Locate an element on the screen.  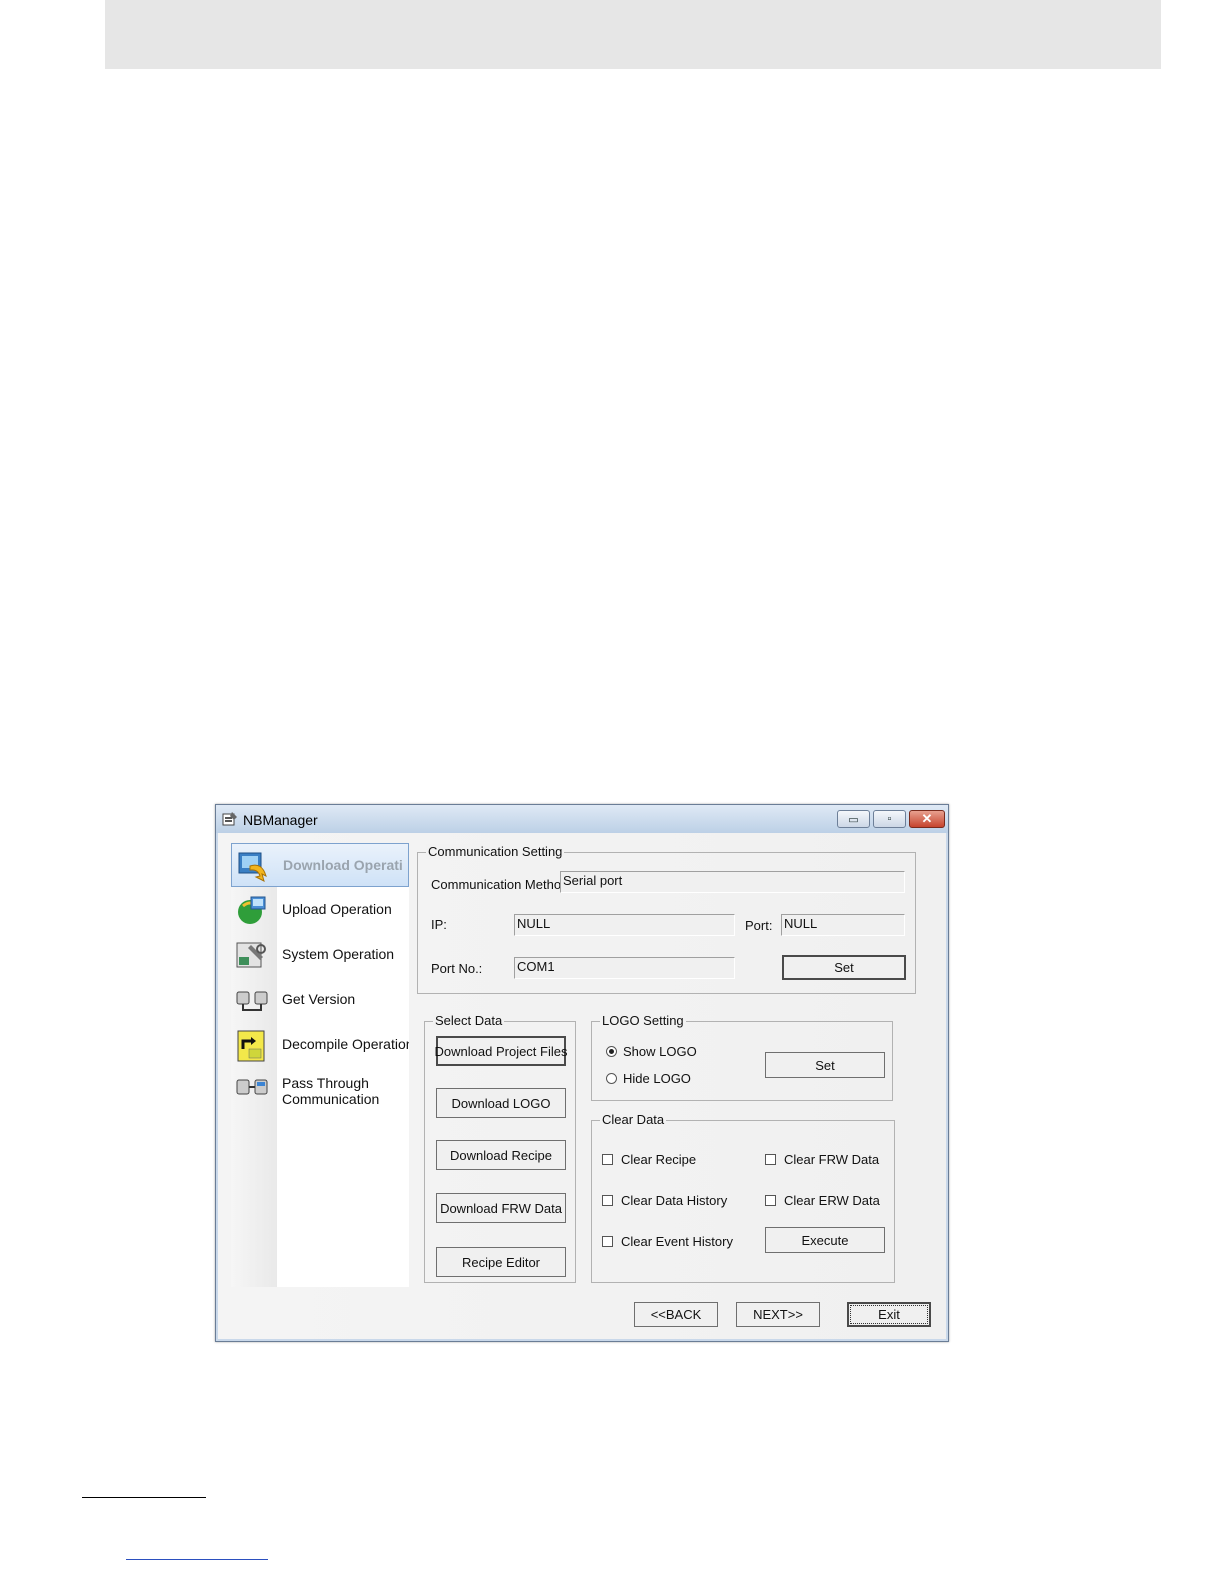
port-field: NULL is located at coordinates (843, 925).